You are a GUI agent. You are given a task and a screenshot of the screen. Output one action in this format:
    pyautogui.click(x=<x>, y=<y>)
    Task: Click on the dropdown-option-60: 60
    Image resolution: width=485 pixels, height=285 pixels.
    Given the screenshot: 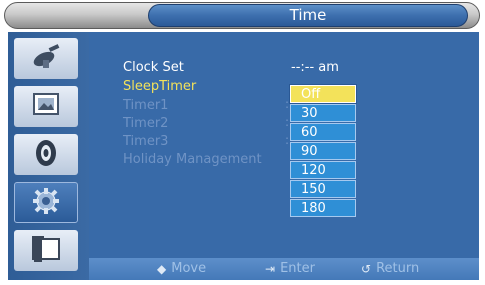 What is the action you would take?
    pyautogui.click(x=323, y=132)
    